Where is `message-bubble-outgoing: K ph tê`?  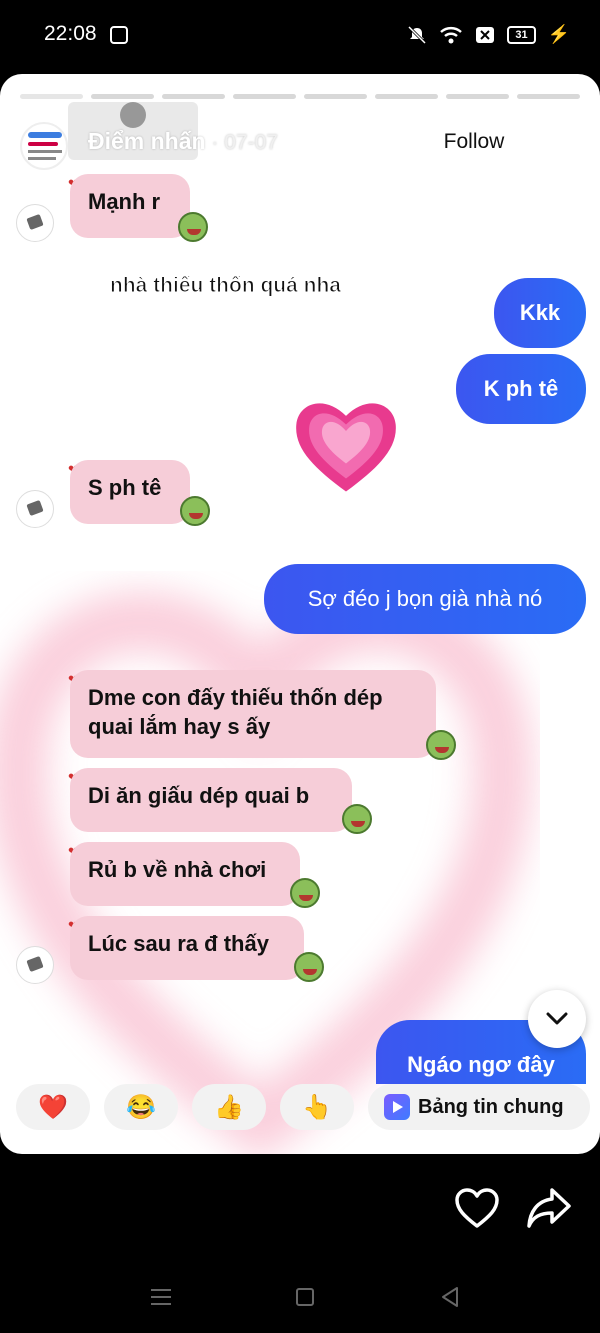 message-bubble-outgoing: K ph tê is located at coordinates (521, 389).